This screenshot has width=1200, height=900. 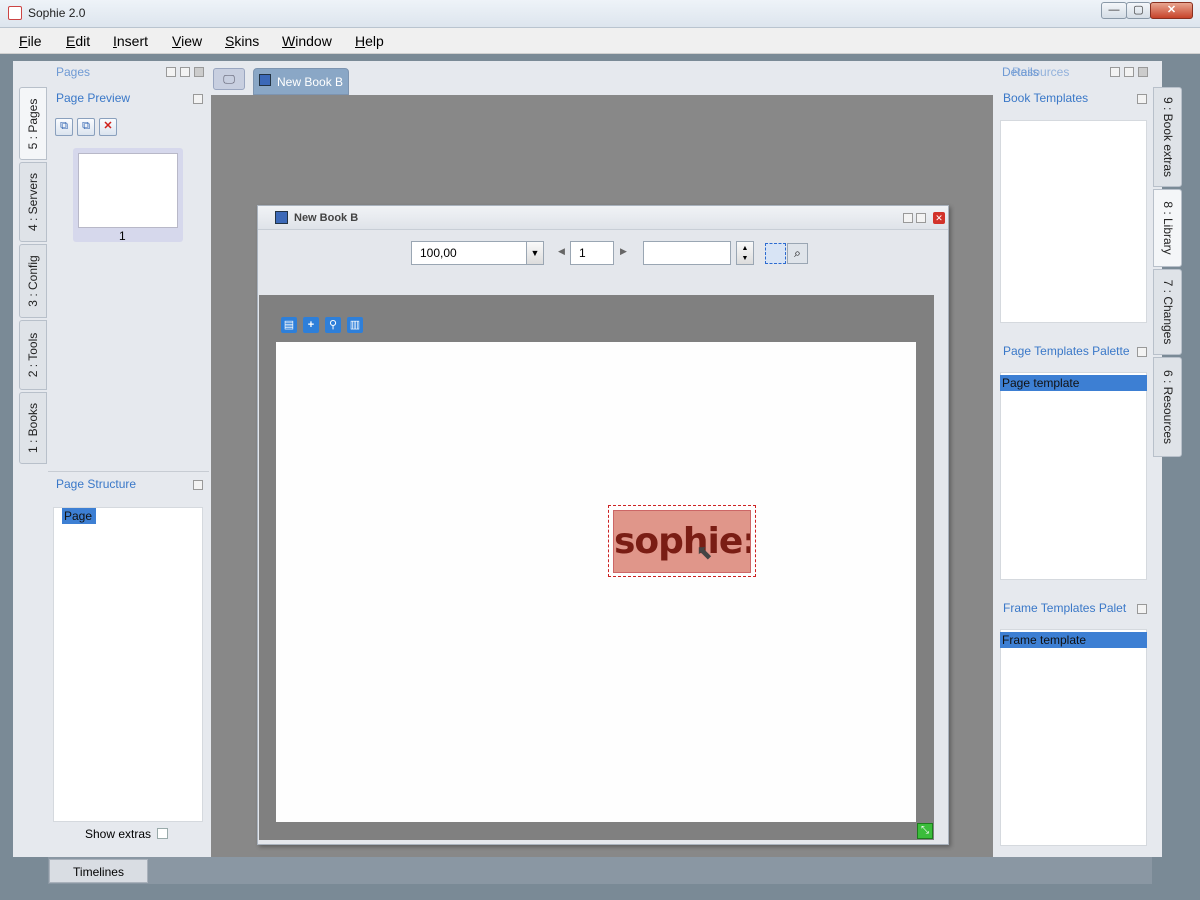 What do you see at coordinates (128, 664) in the screenshot?
I see `page-structure-tree` at bounding box center [128, 664].